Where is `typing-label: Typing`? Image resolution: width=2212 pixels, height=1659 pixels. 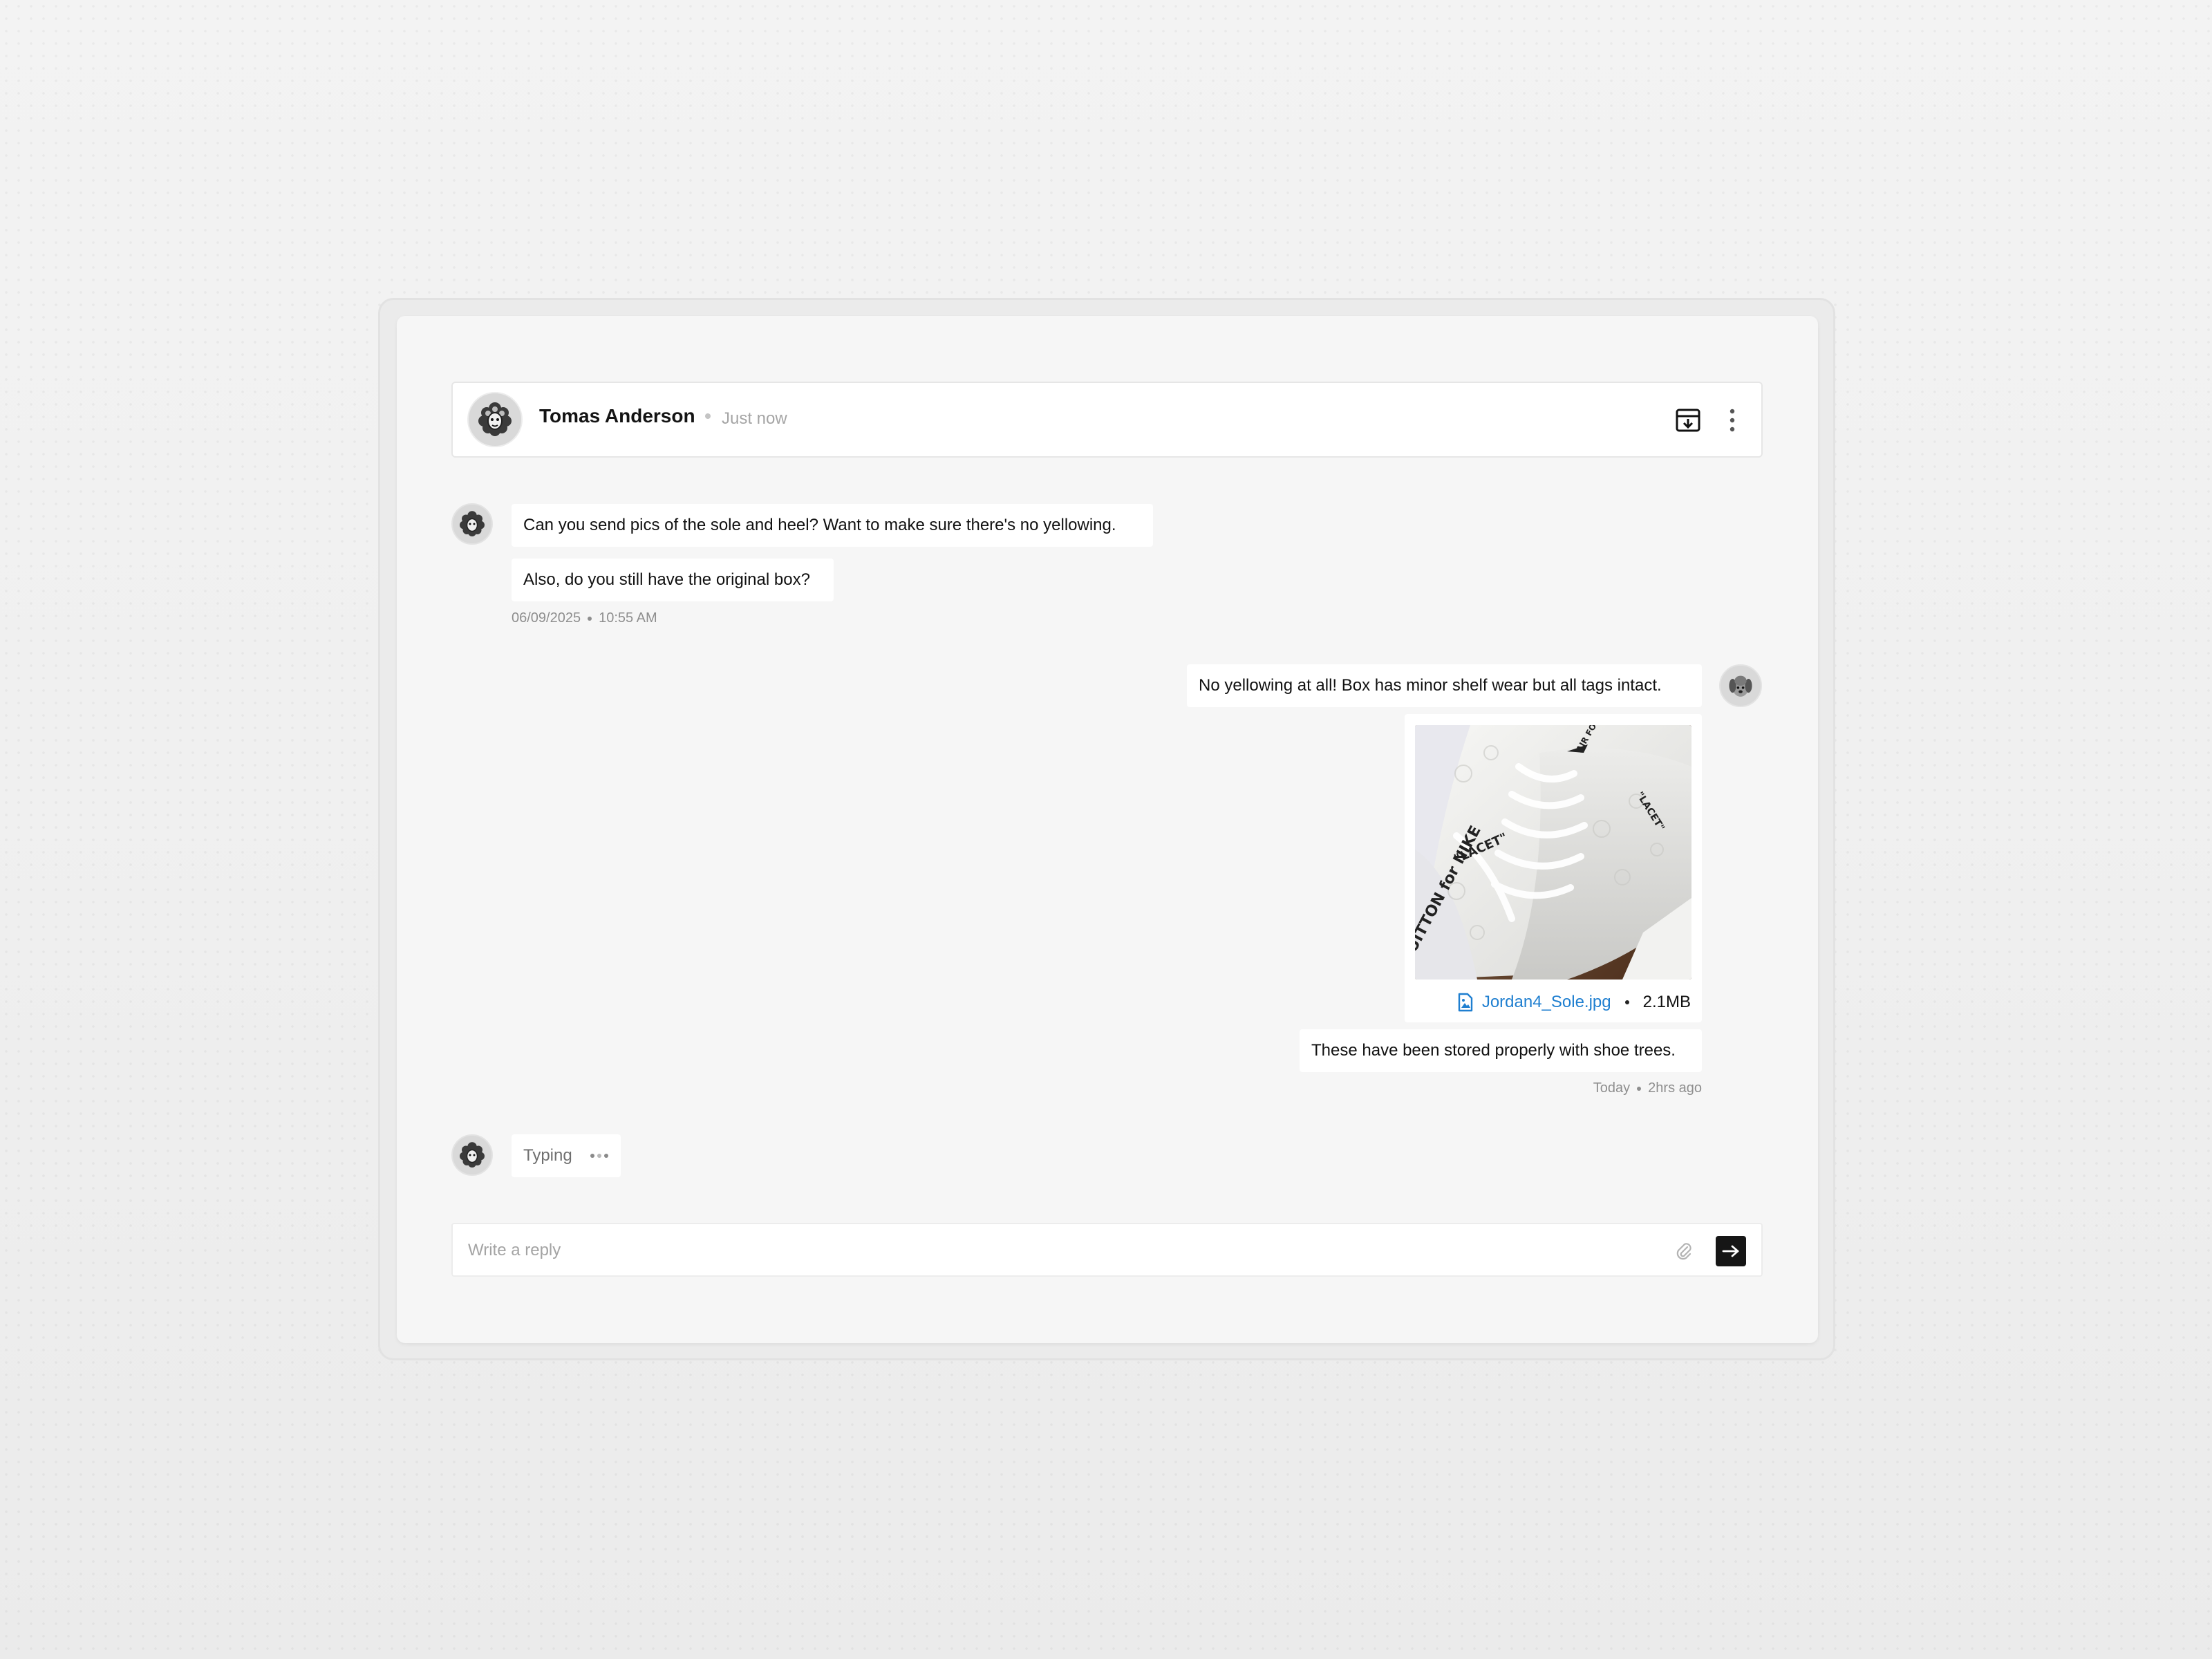 typing-label: Typing is located at coordinates (547, 1155).